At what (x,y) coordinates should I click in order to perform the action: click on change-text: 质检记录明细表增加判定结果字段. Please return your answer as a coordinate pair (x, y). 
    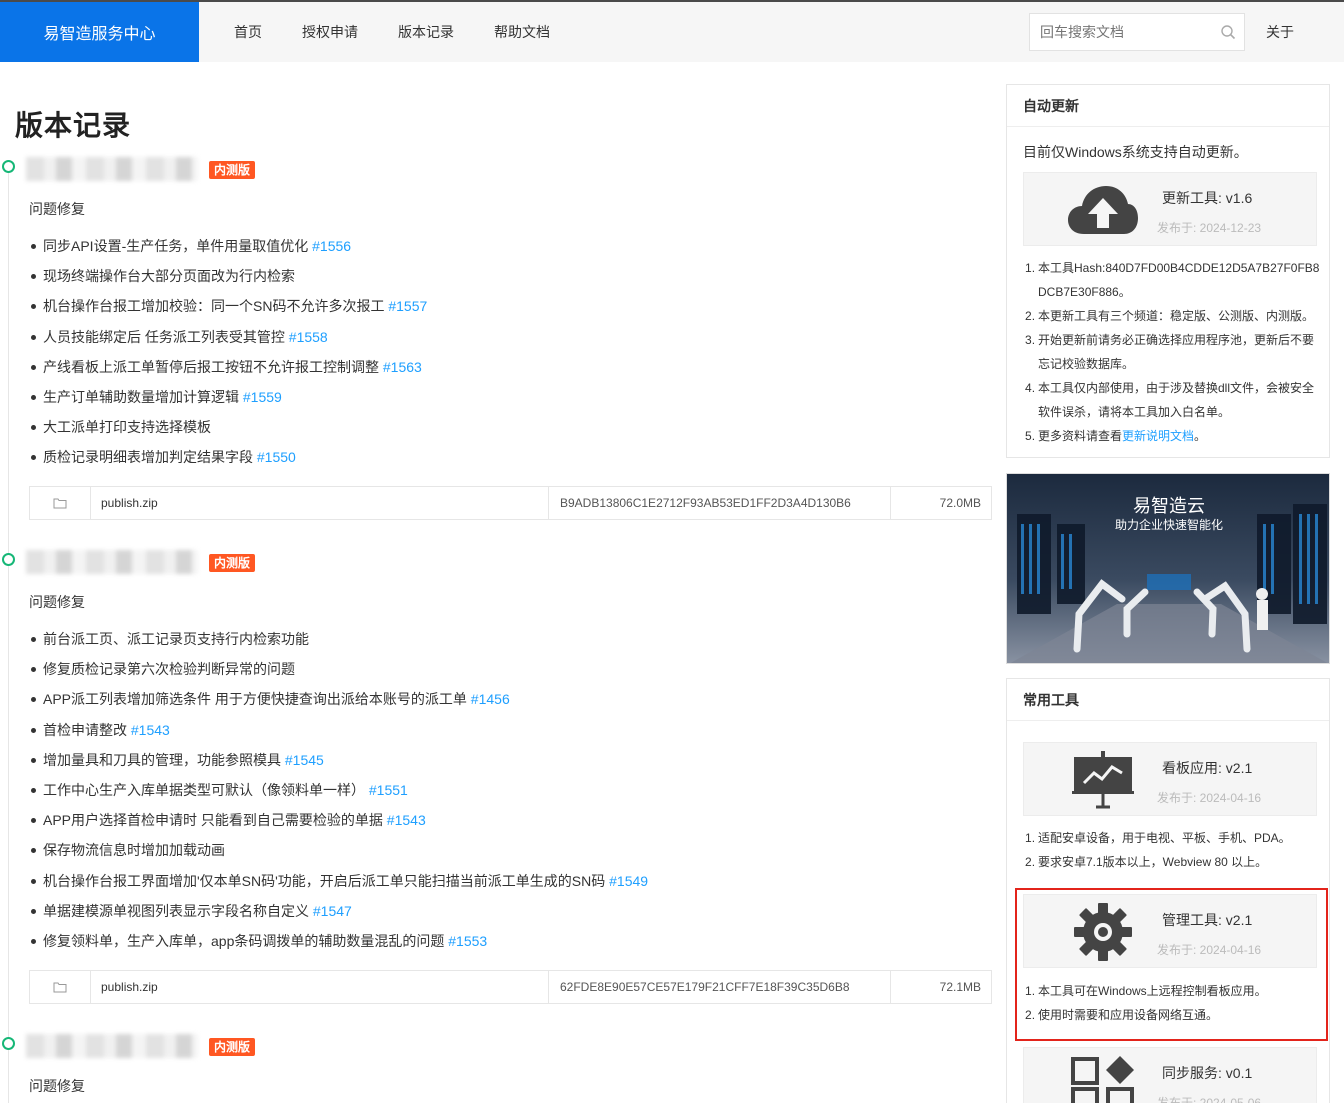
    Looking at the image, I should click on (148, 457).